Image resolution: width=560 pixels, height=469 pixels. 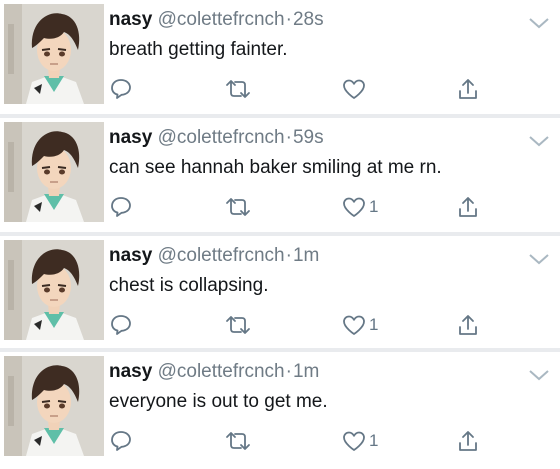 I want to click on tweet-text: chest is collapsing., so click(x=189, y=285).